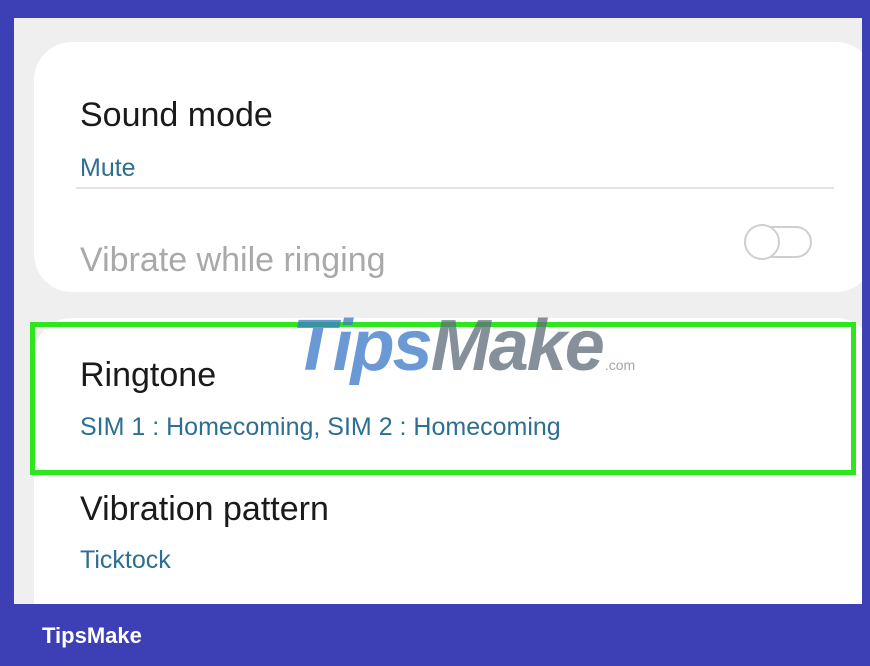  What do you see at coordinates (435, 635) in the screenshot?
I see `footer-bar: TipsMake` at bounding box center [435, 635].